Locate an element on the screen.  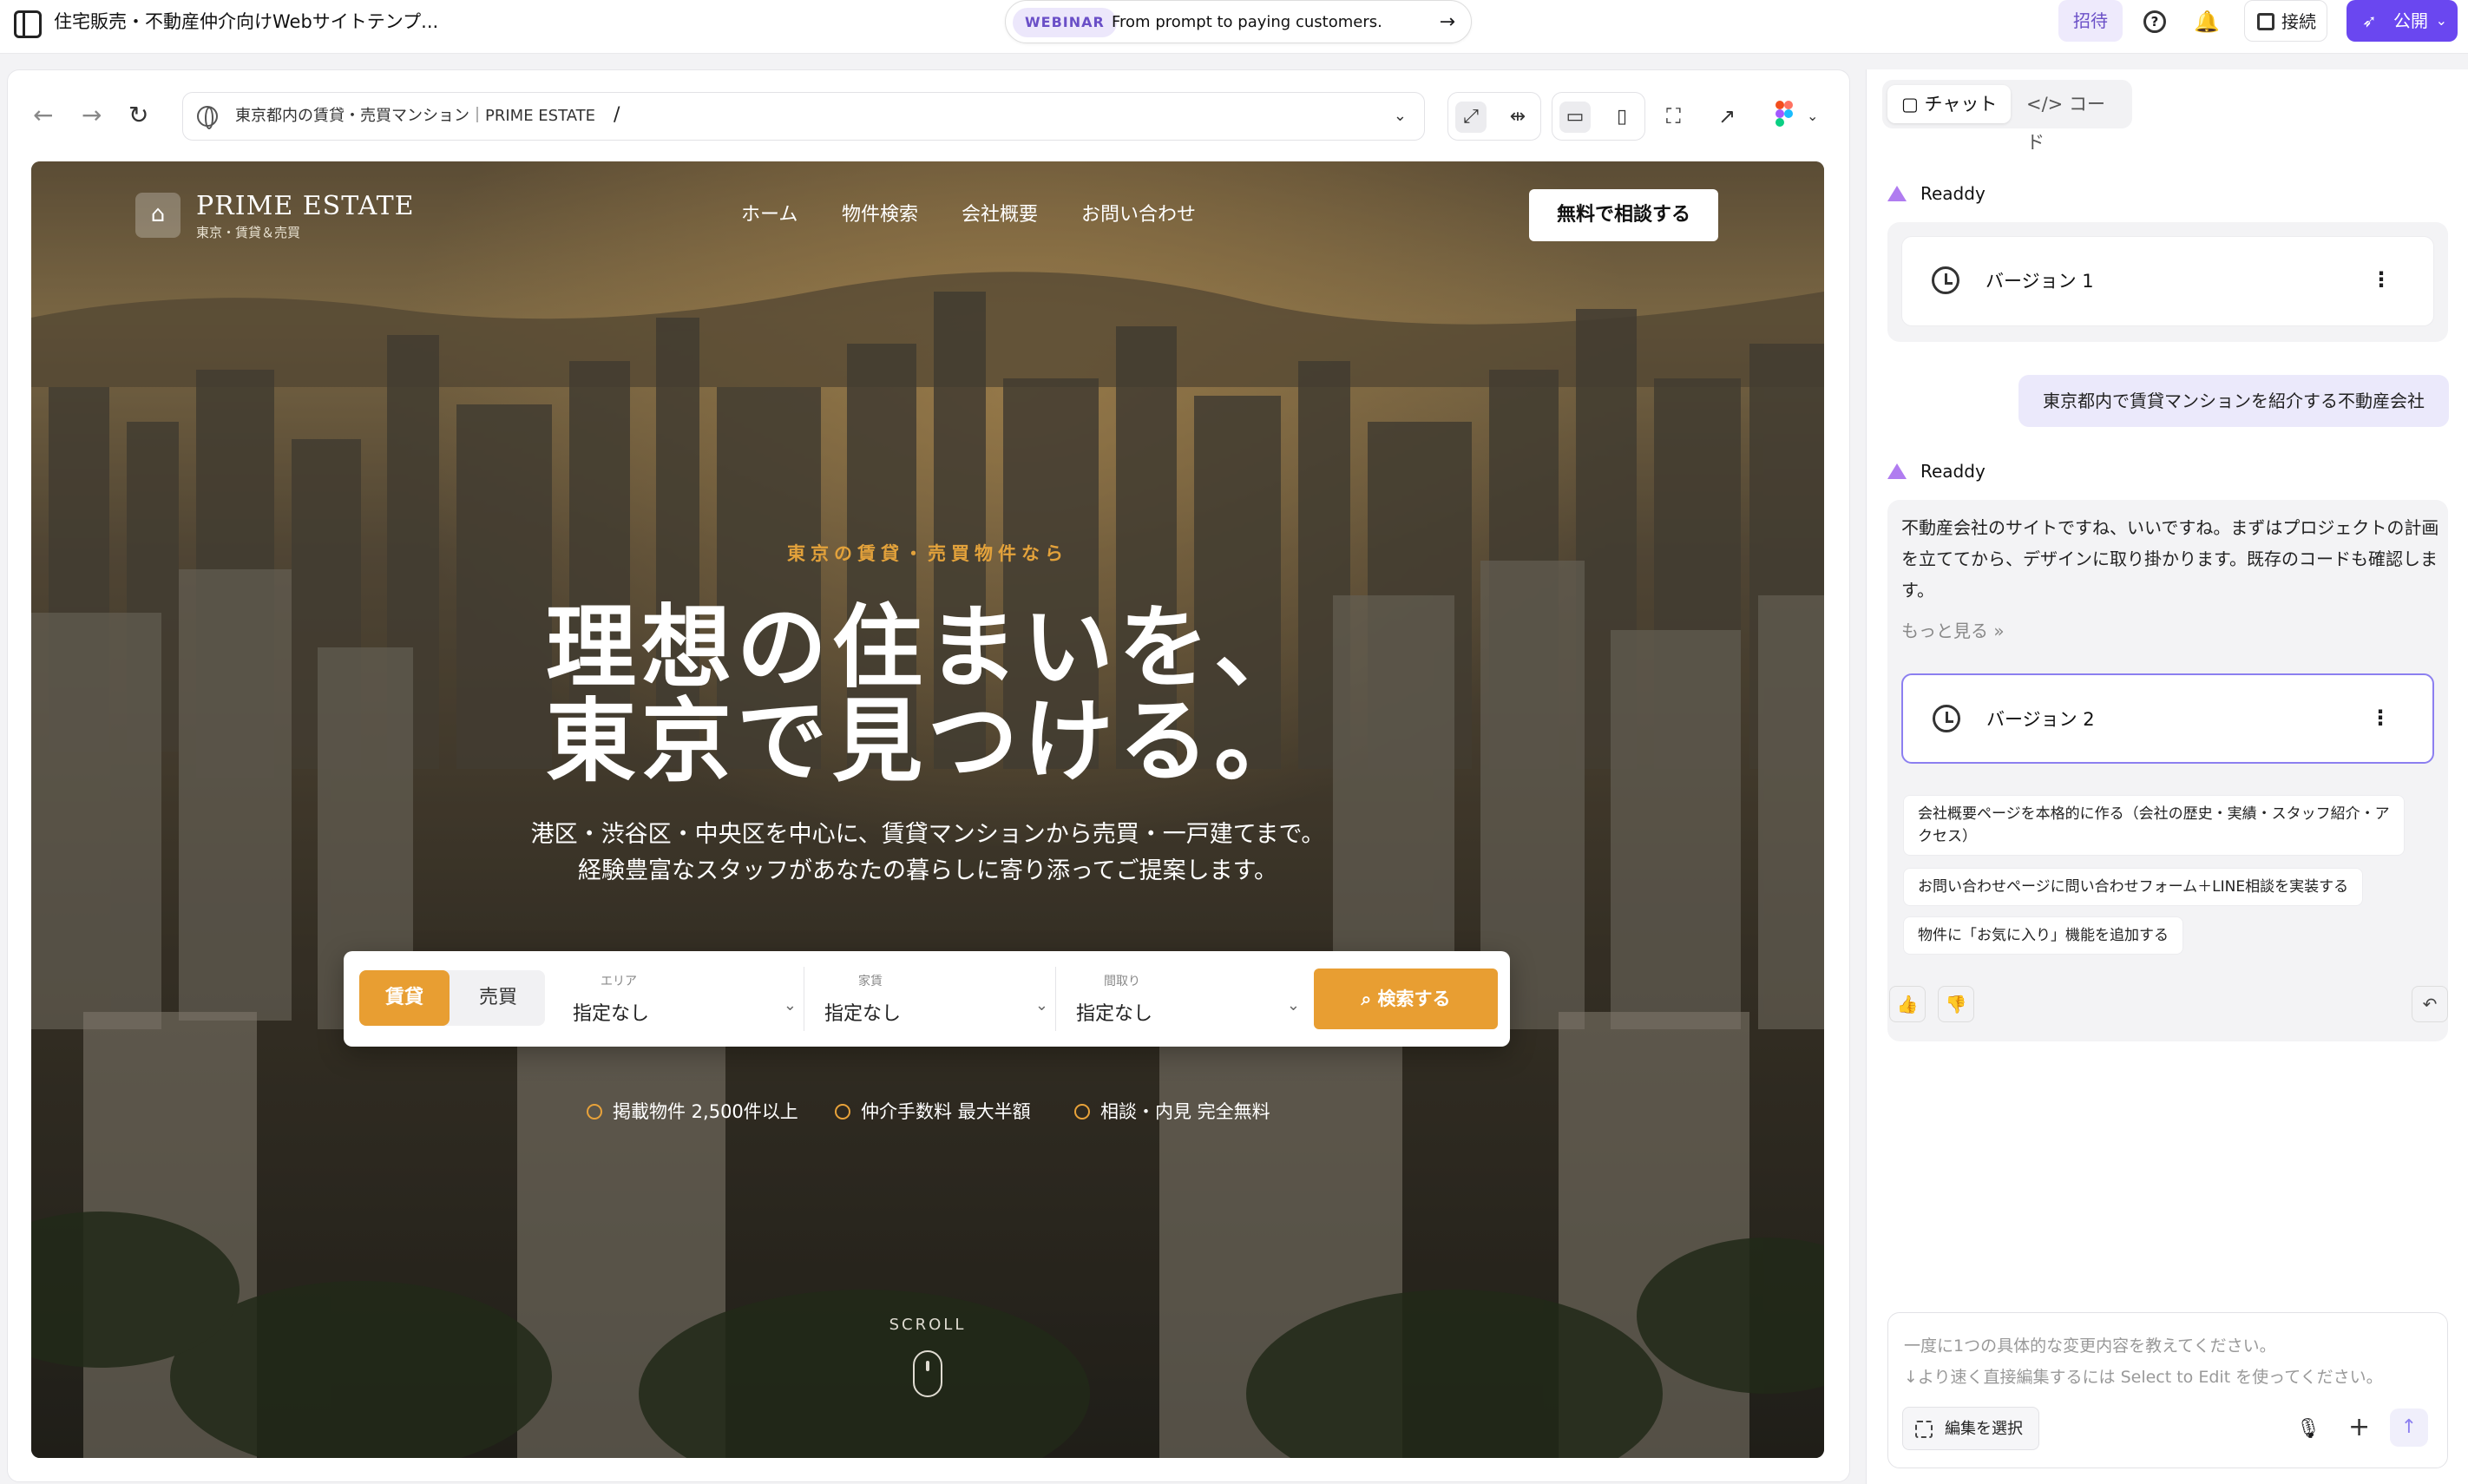
bell-icon: 🔔 is located at coordinates (2207, 21).